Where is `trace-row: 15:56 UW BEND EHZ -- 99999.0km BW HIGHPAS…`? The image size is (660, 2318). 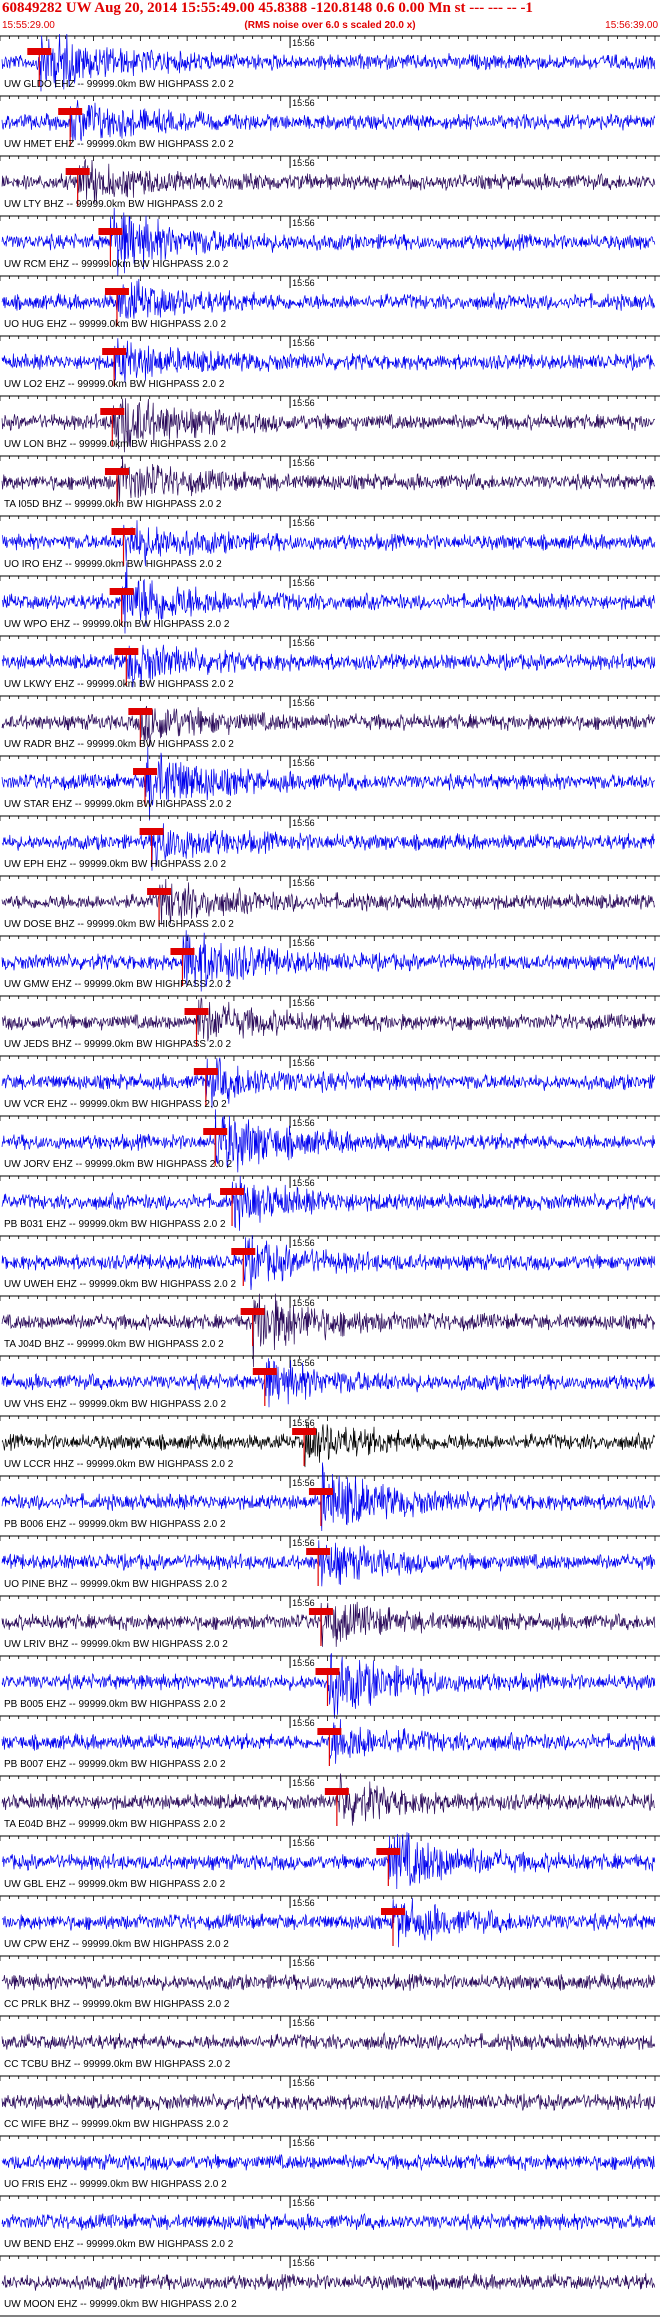 trace-row: 15:56 UW BEND EHZ -- 99999.0km BW HIGHPAS… is located at coordinates (330, 2222).